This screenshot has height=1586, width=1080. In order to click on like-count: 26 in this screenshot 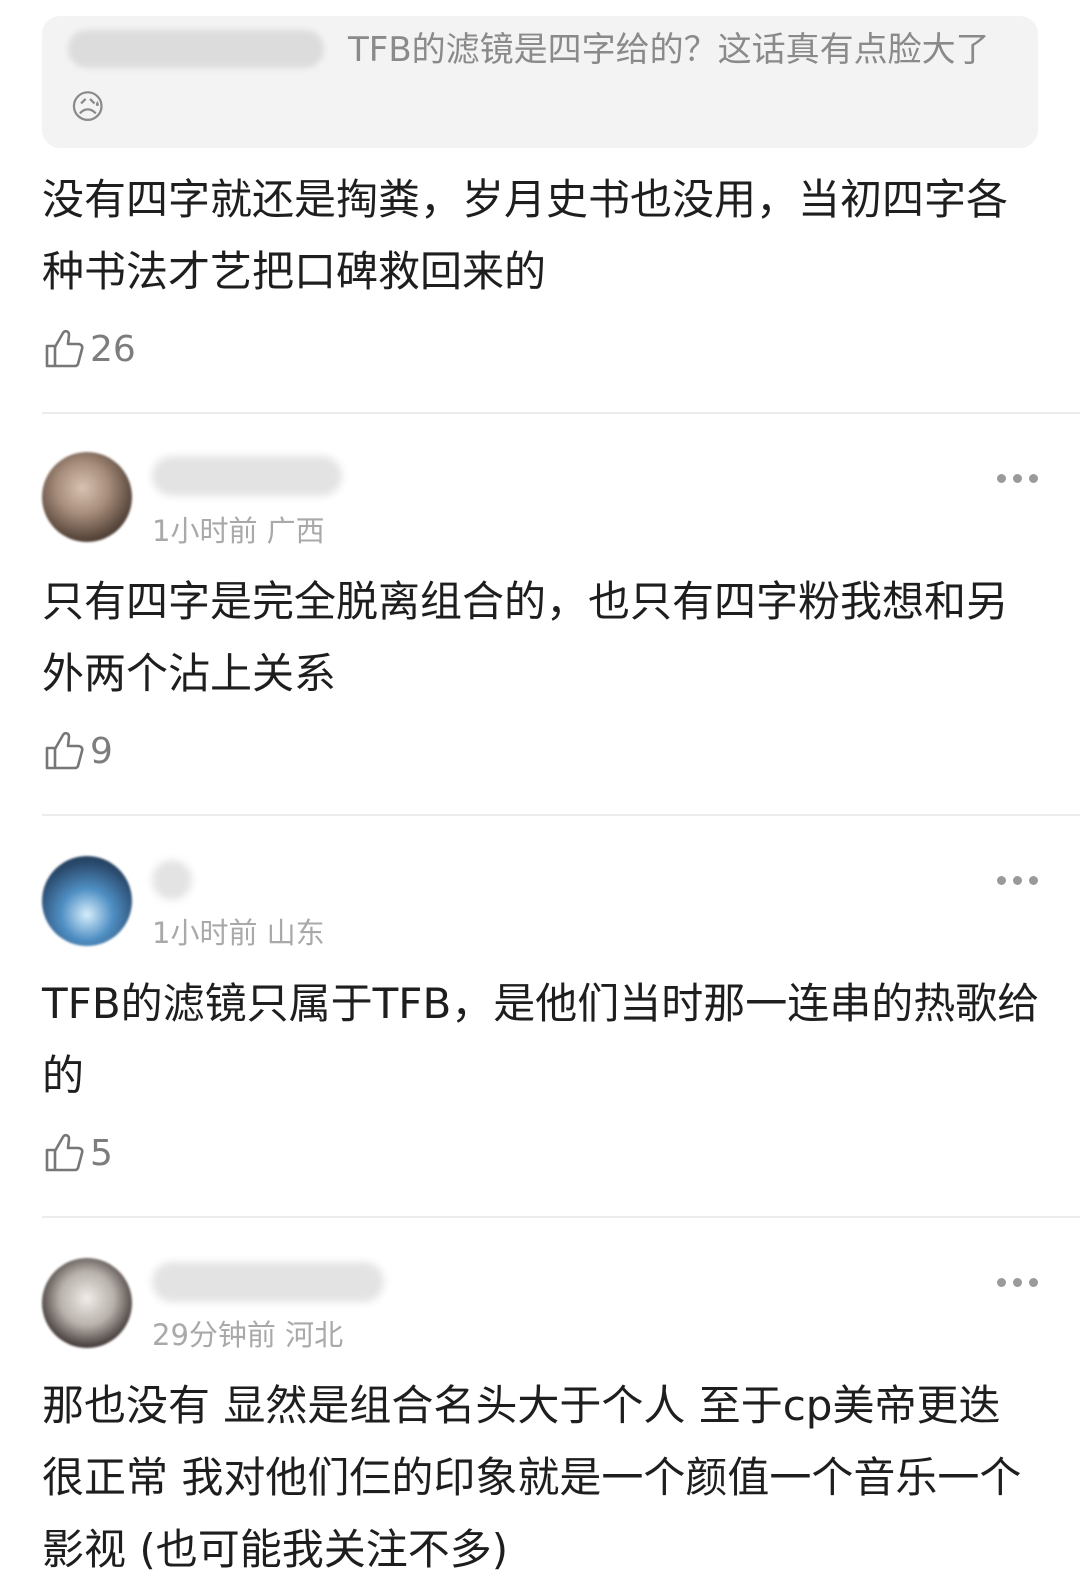, I will do `click(113, 349)`.